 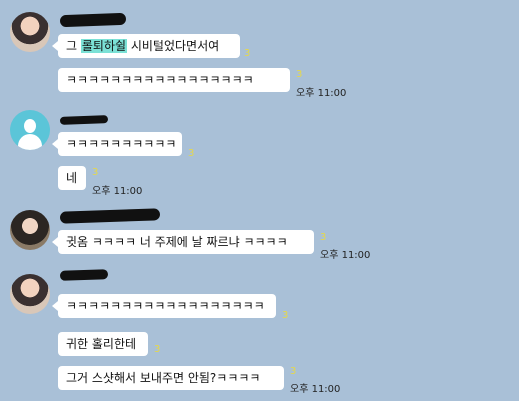 I want to click on message-text: 시비털었다면서여, so click(x=173, y=46).